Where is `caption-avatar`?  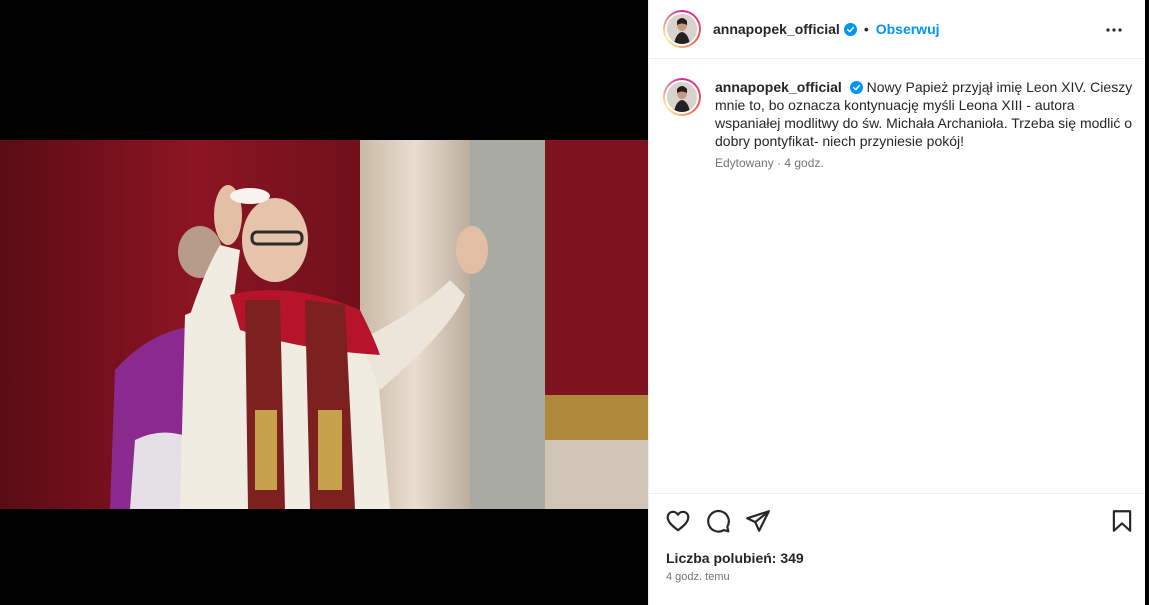
caption-avatar is located at coordinates (682, 97).